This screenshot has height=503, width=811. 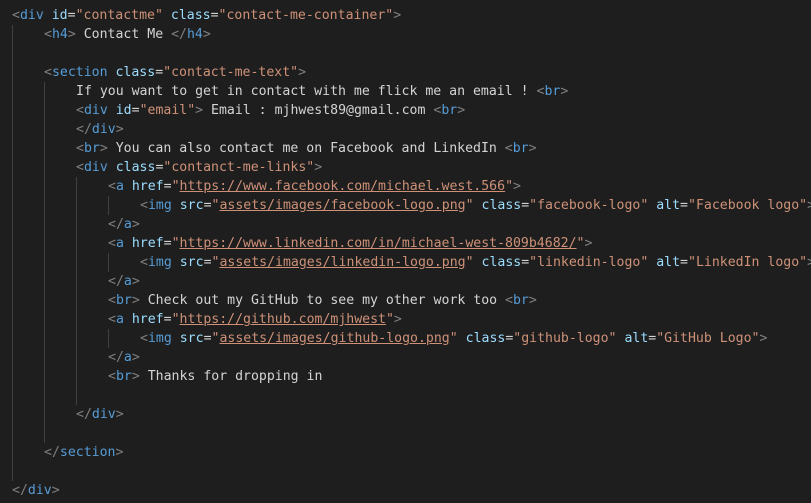 I want to click on code-line: <br> Thanks for dropping in, so click(x=215, y=376).